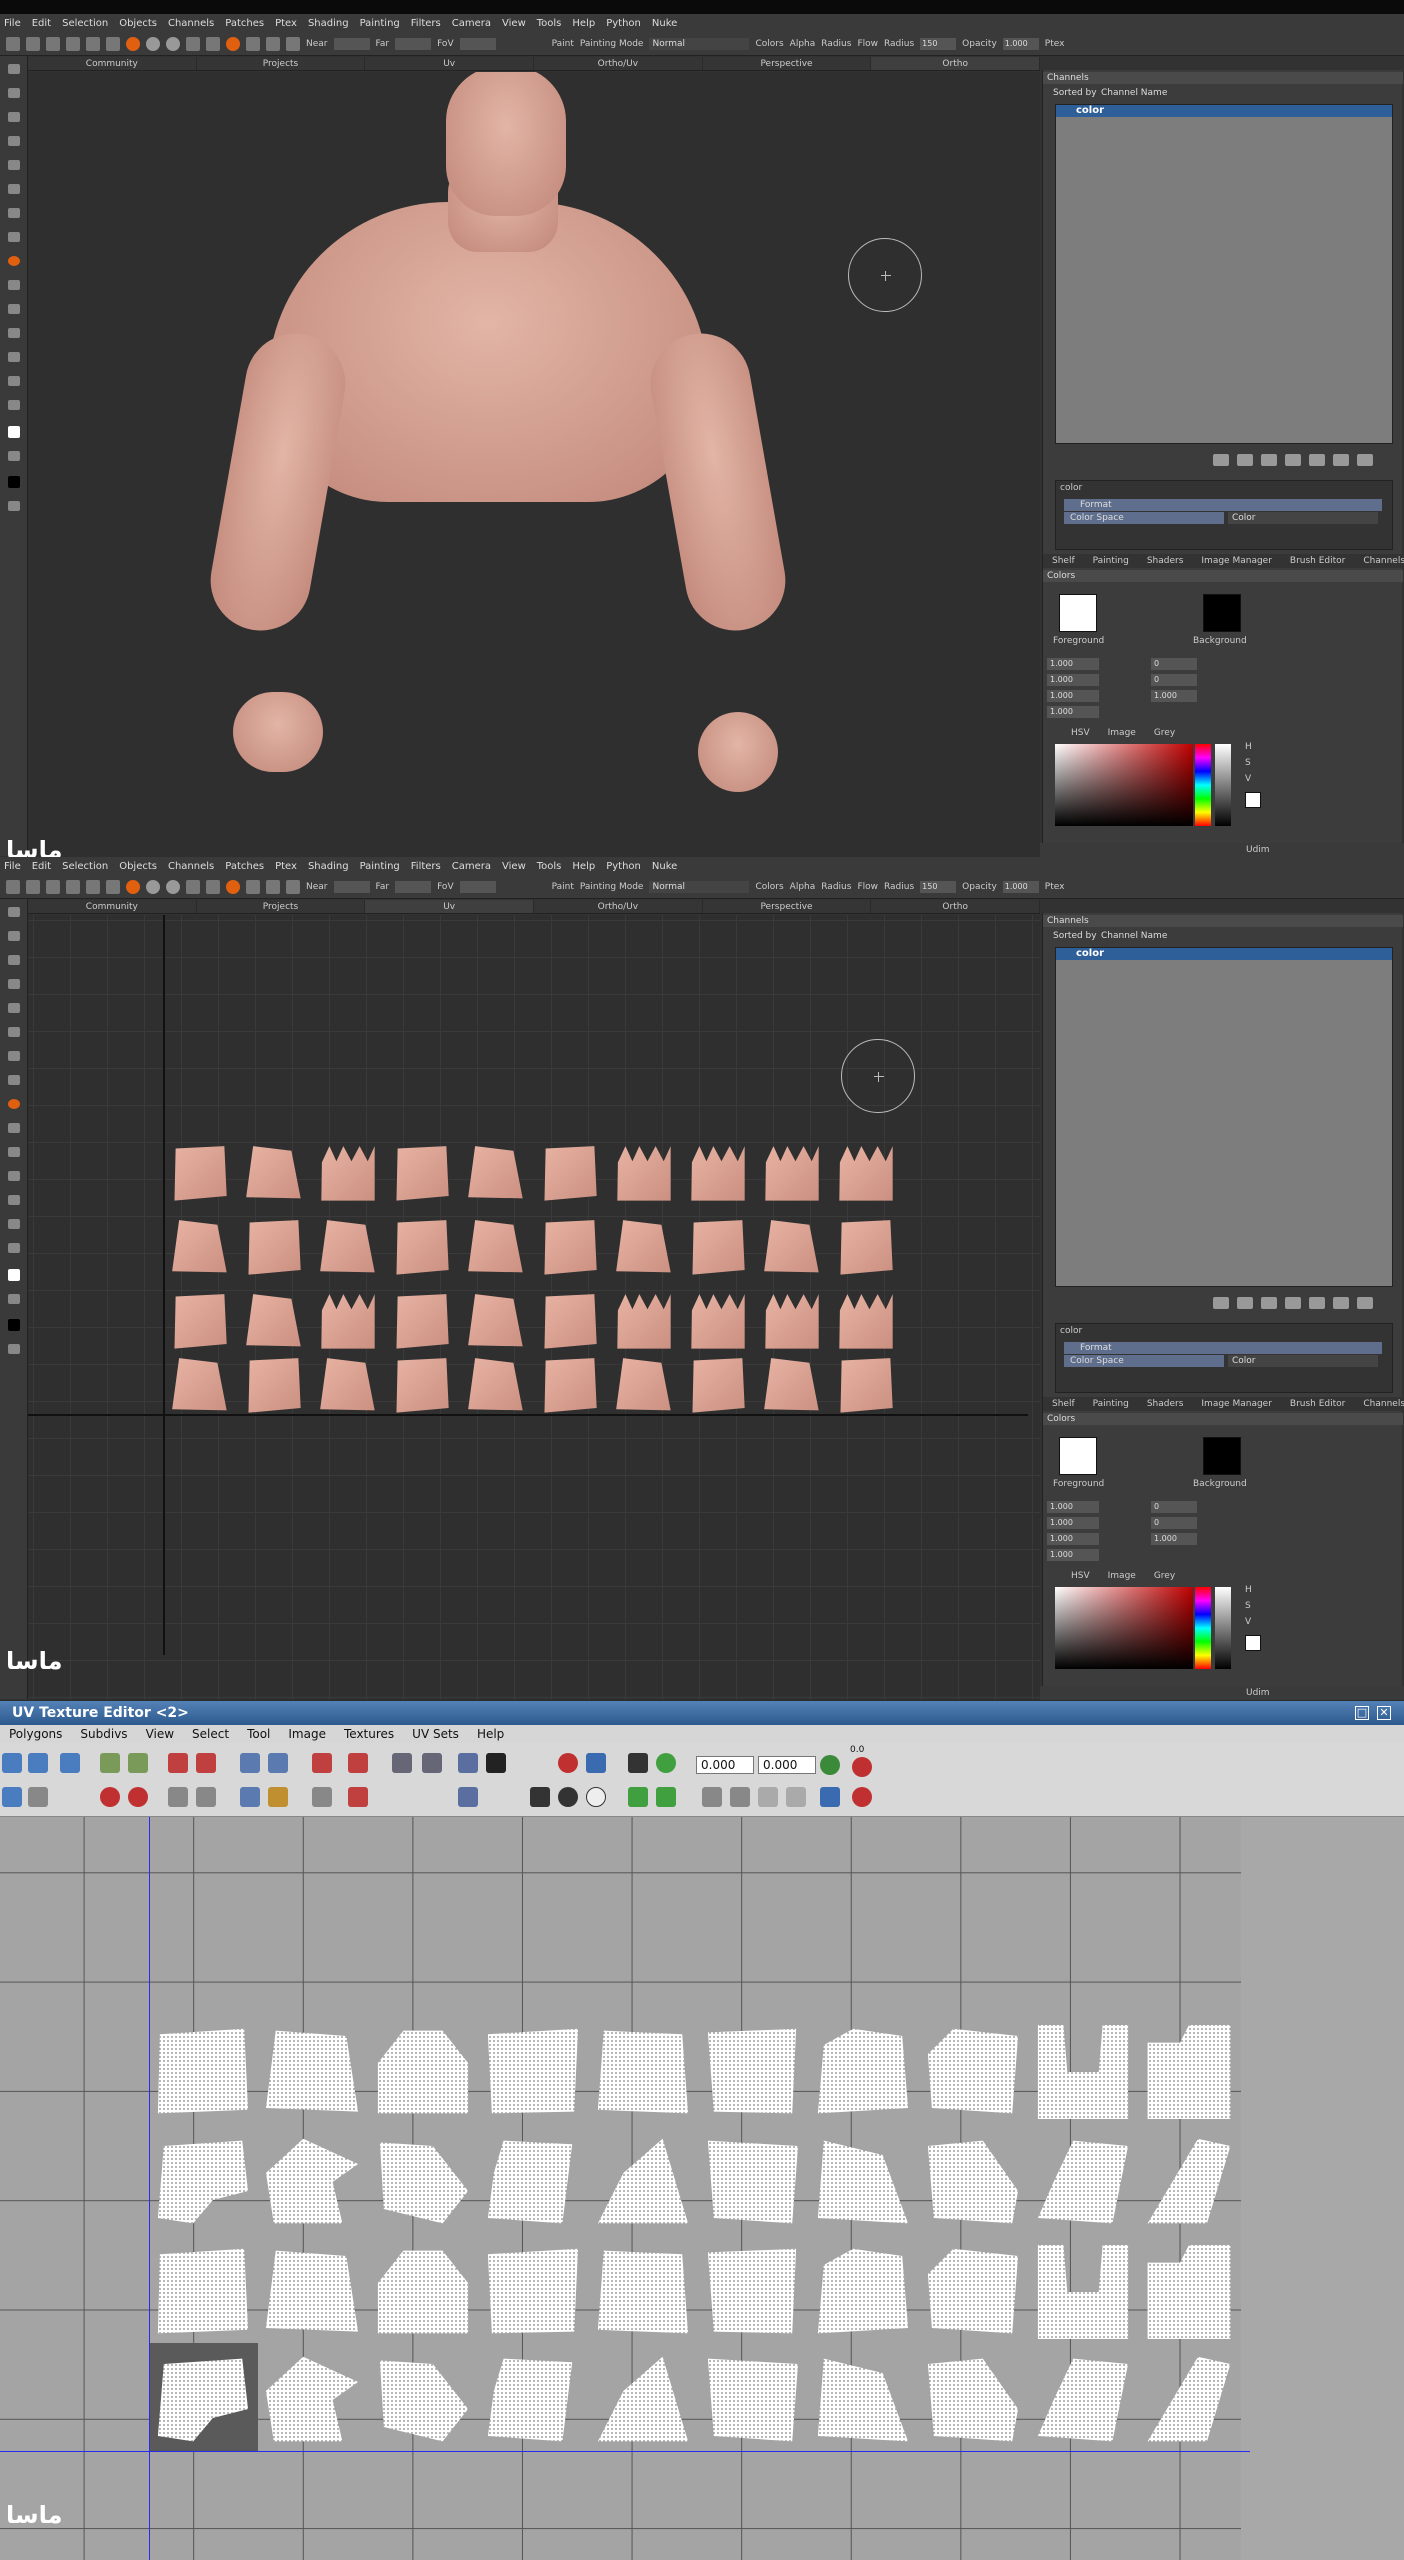 The image size is (1404, 2560). I want to click on menu-painting: Painting, so click(380, 23).